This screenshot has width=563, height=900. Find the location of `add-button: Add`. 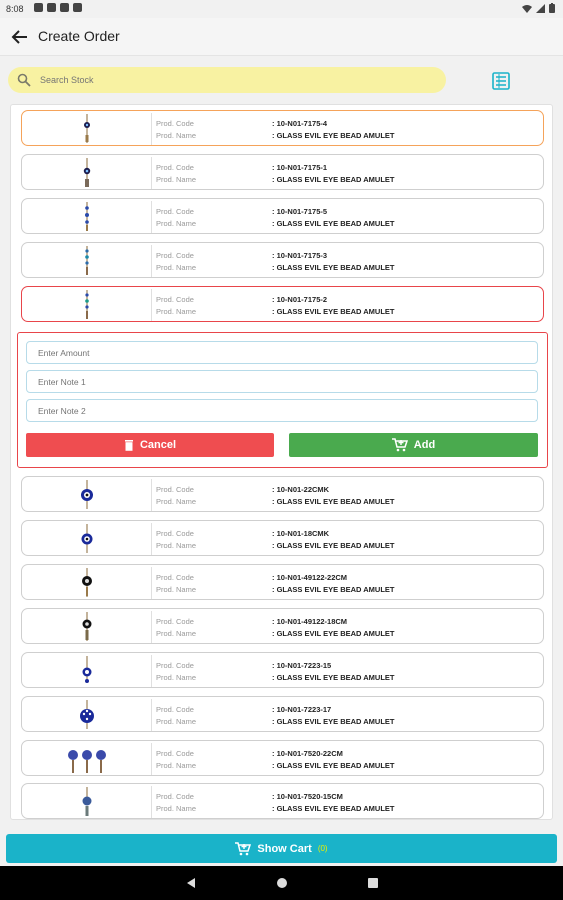

add-button: Add is located at coordinates (413, 445).